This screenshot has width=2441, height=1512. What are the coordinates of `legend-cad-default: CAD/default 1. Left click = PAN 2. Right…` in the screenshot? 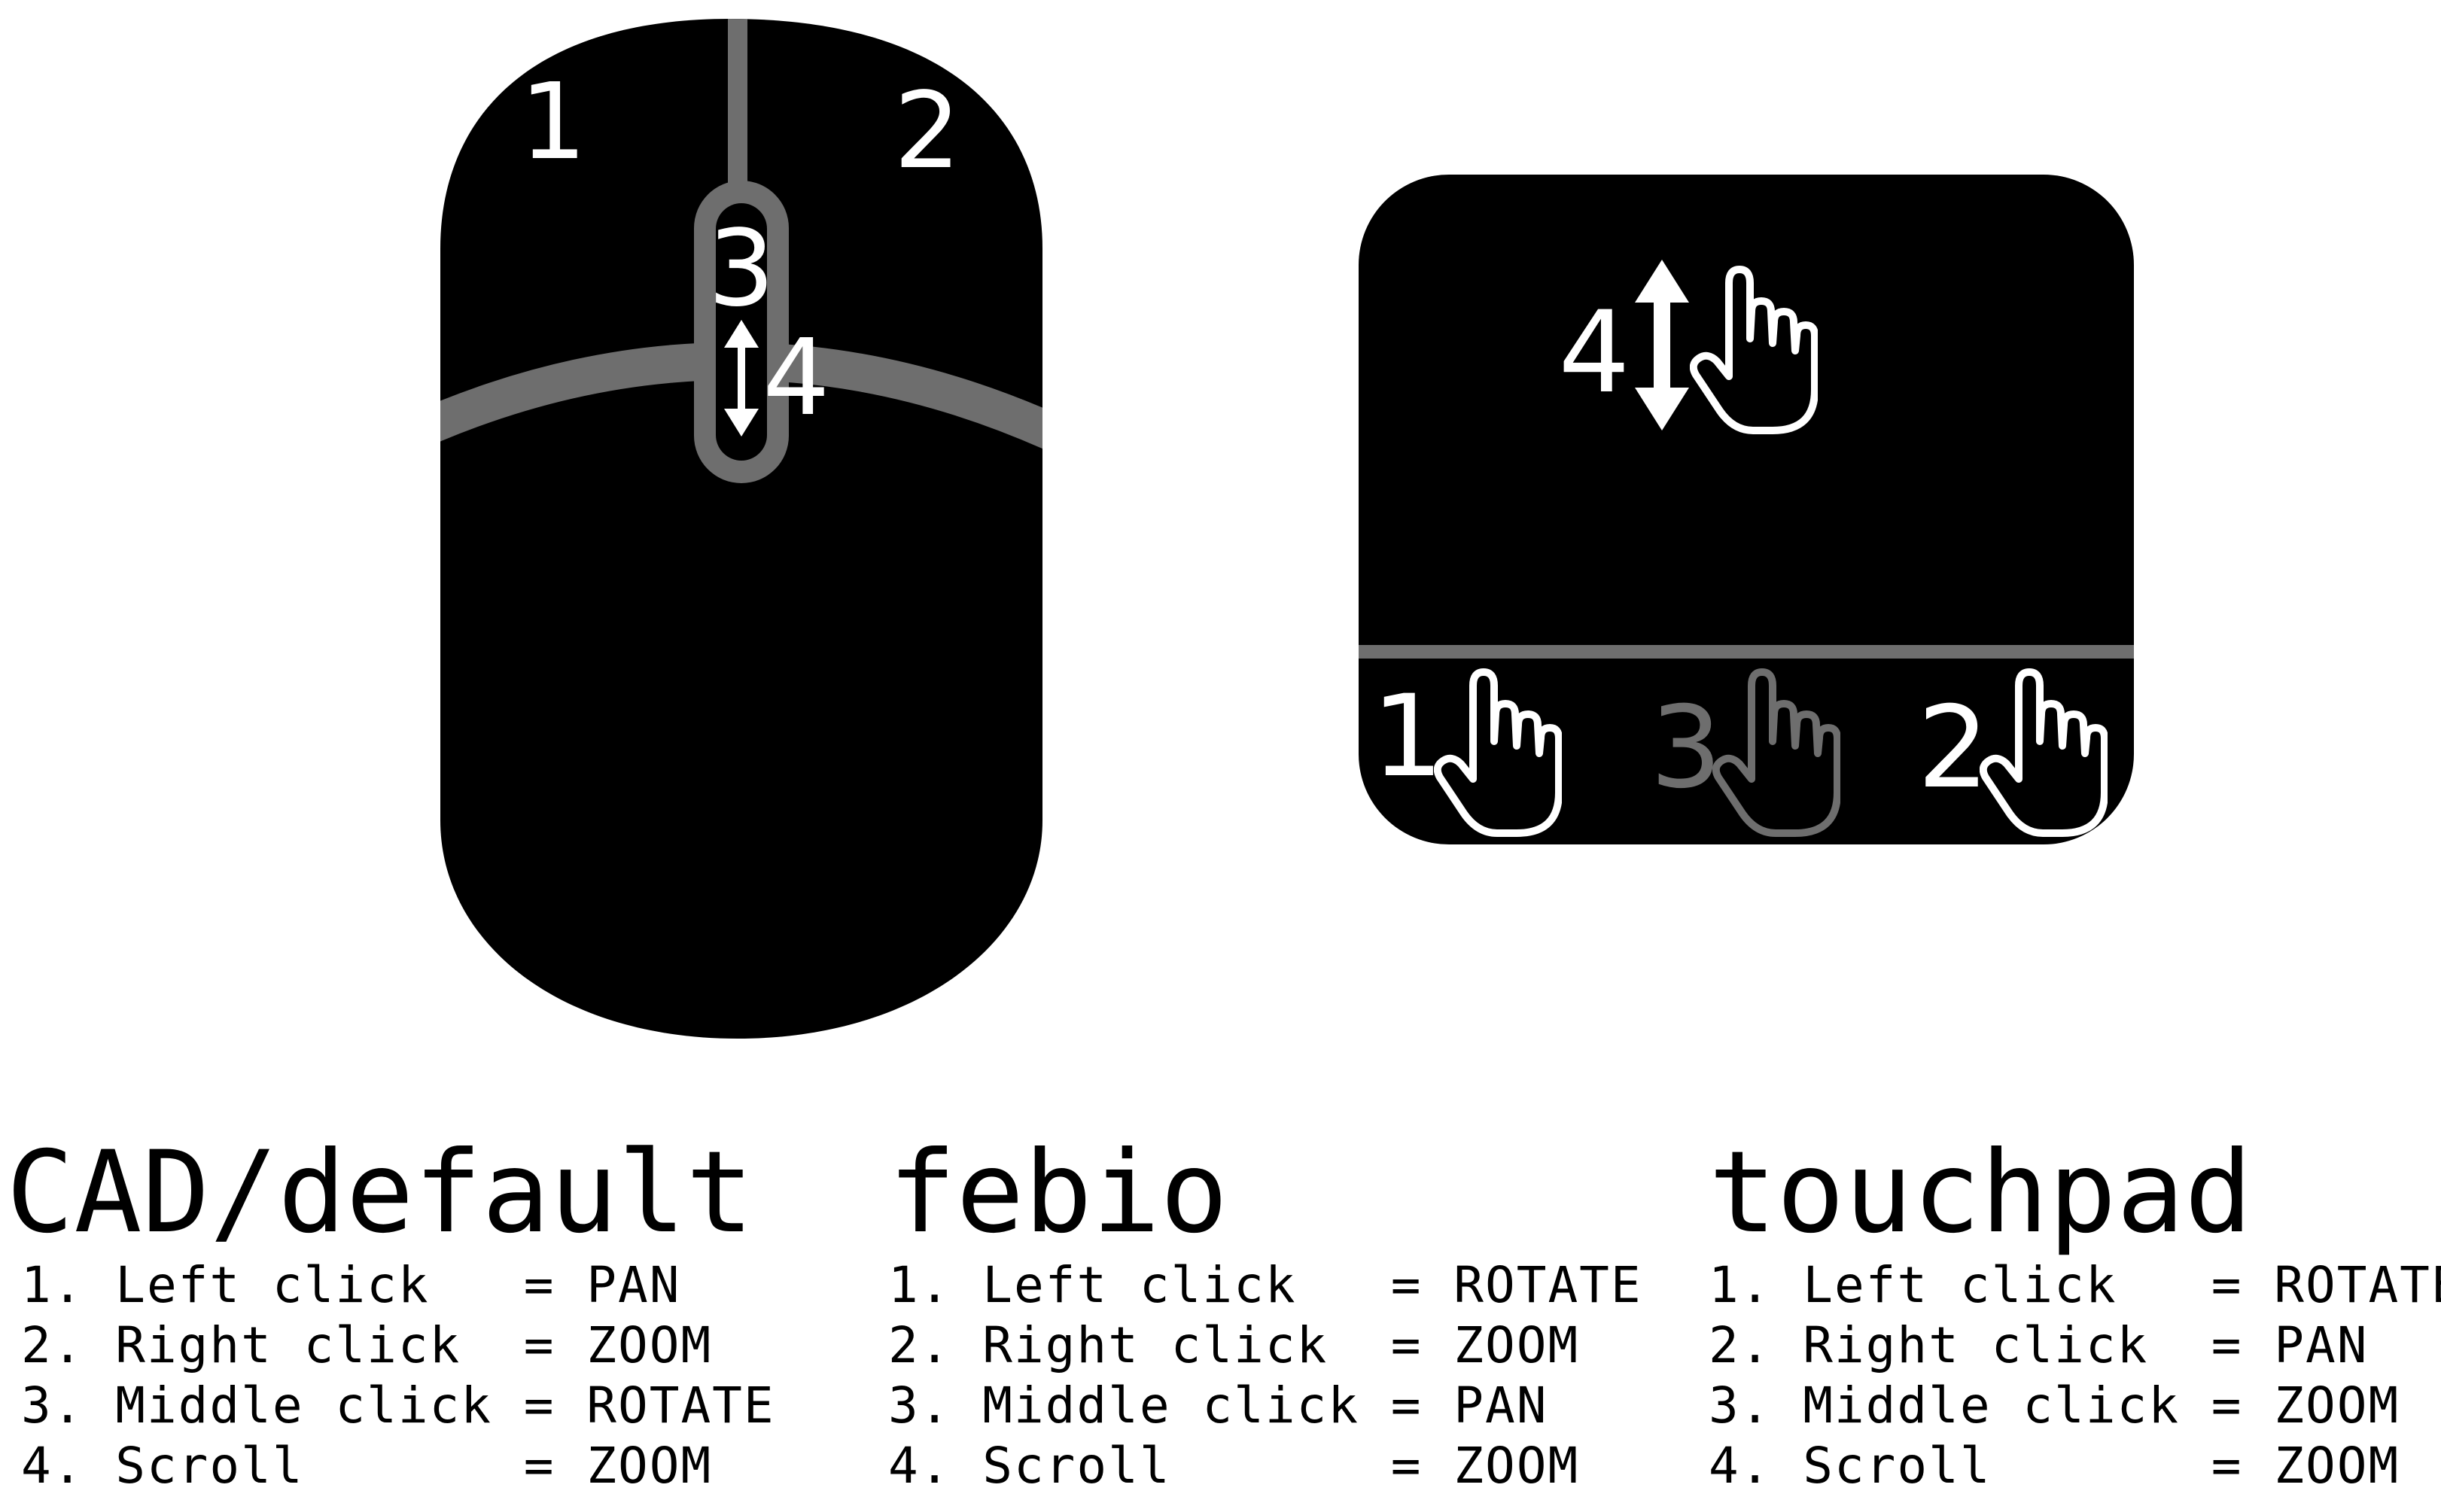 It's located at (390, 1316).